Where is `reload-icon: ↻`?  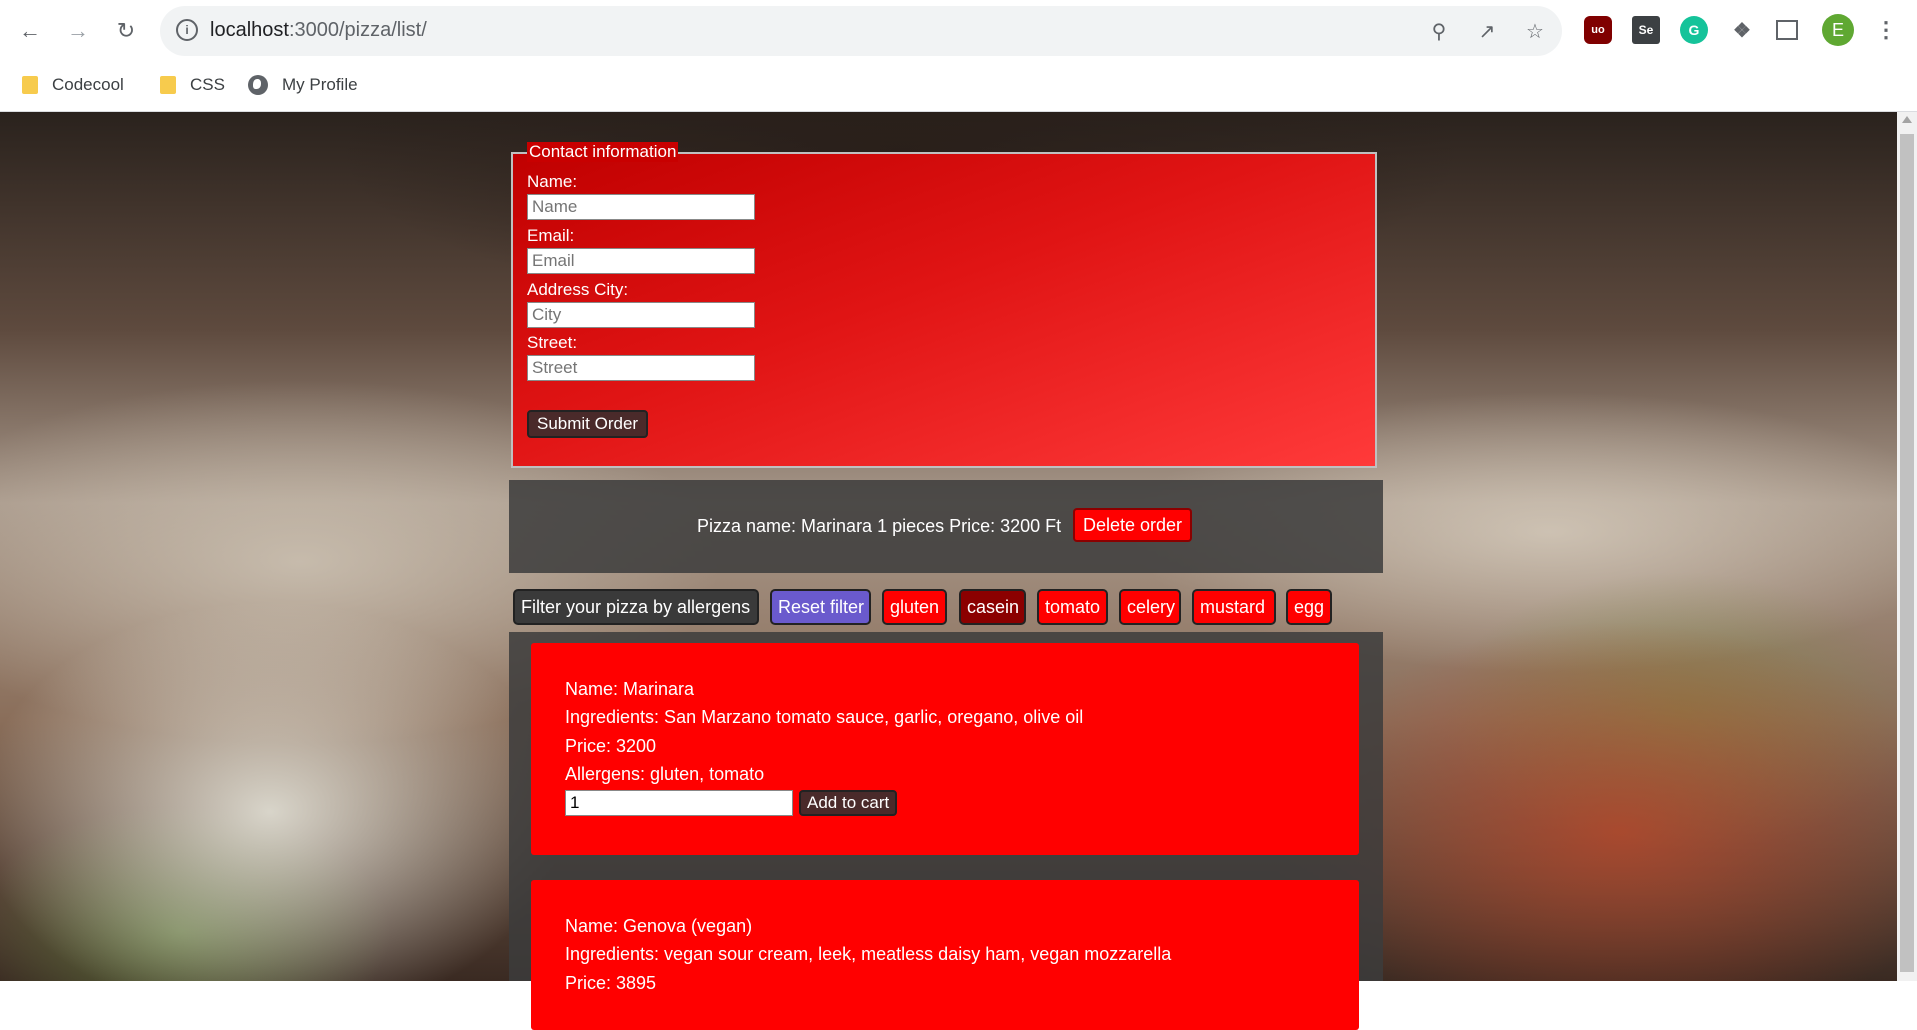 reload-icon: ↻ is located at coordinates (126, 31).